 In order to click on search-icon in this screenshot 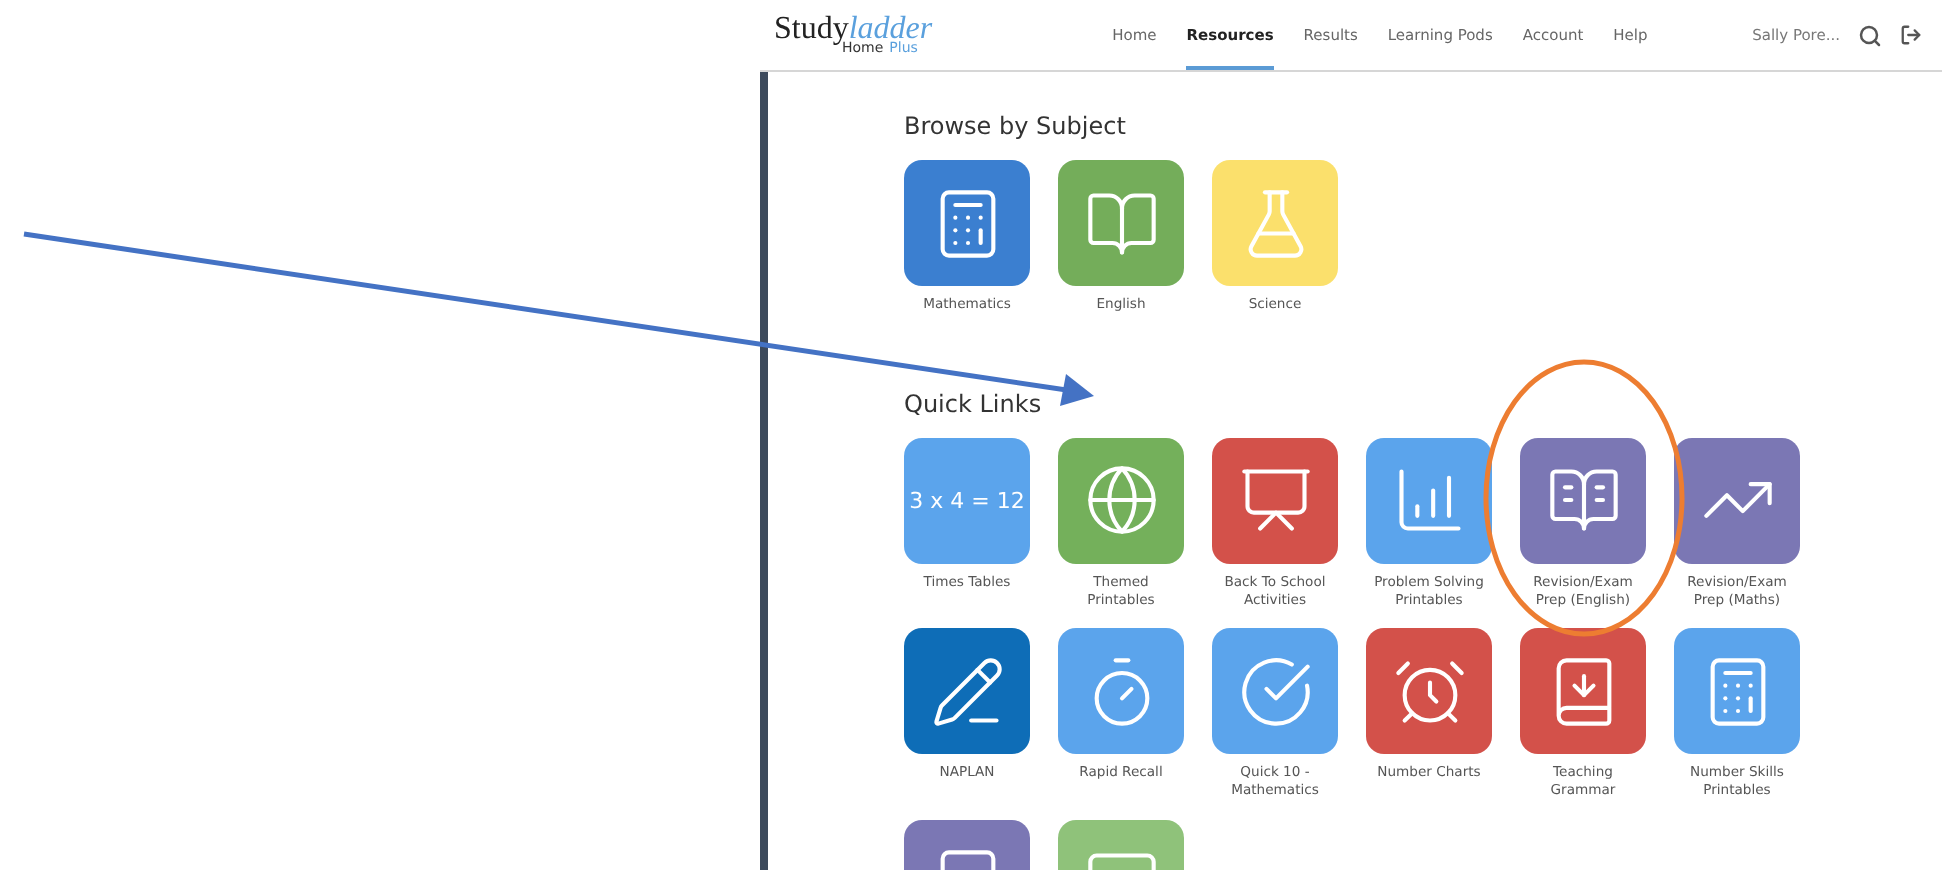, I will do `click(1870, 35)`.